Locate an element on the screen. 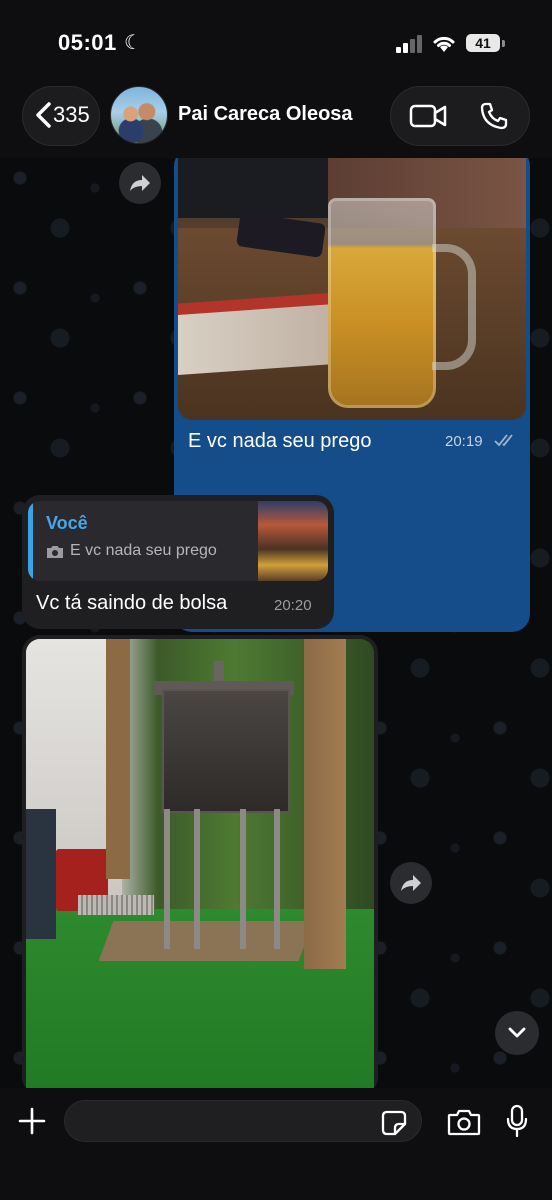  chat-header: 335 Pai Careca Oleosa is located at coordinates (276, 119).